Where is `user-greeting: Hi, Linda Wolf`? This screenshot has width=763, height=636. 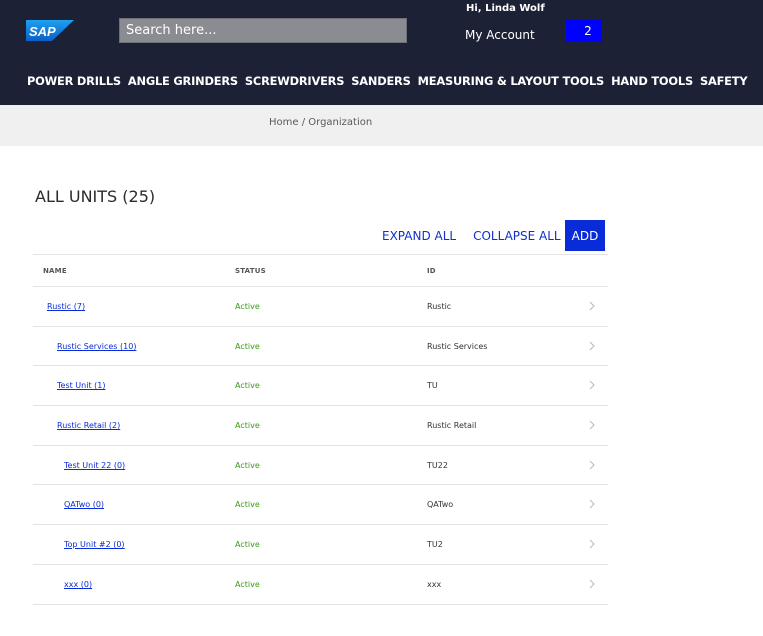 user-greeting: Hi, Linda Wolf is located at coordinates (505, 8).